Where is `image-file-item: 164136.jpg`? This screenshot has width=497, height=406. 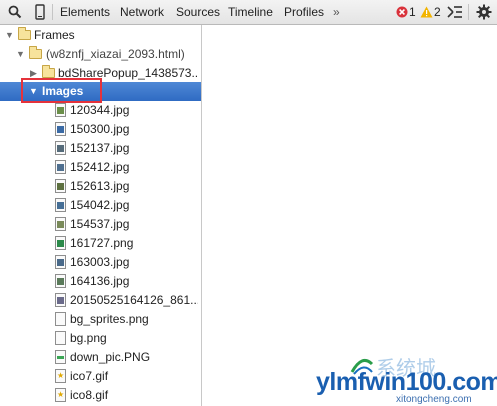 image-file-item: 164136.jpg is located at coordinates (100, 281).